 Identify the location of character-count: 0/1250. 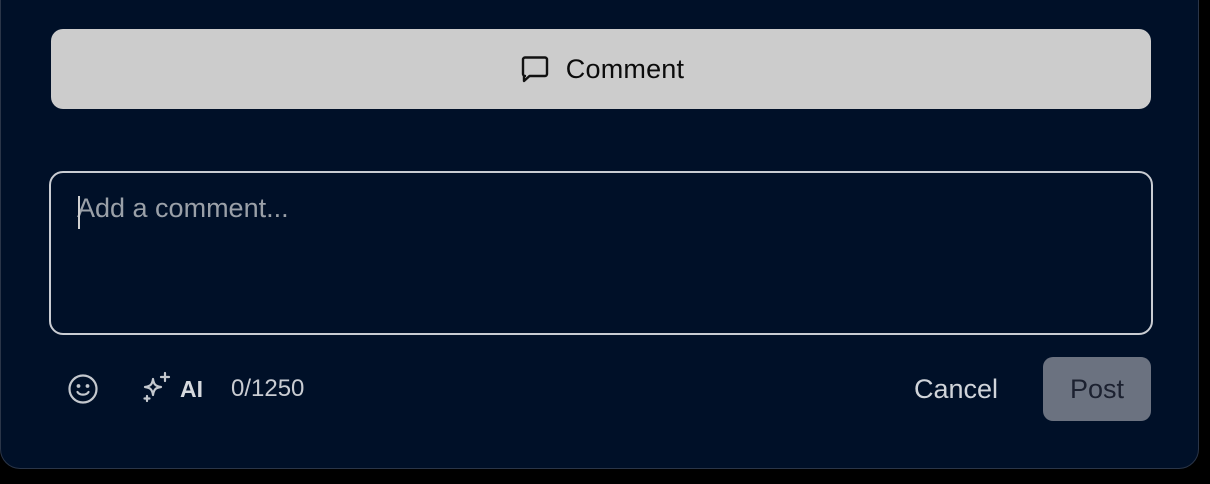
(268, 388).